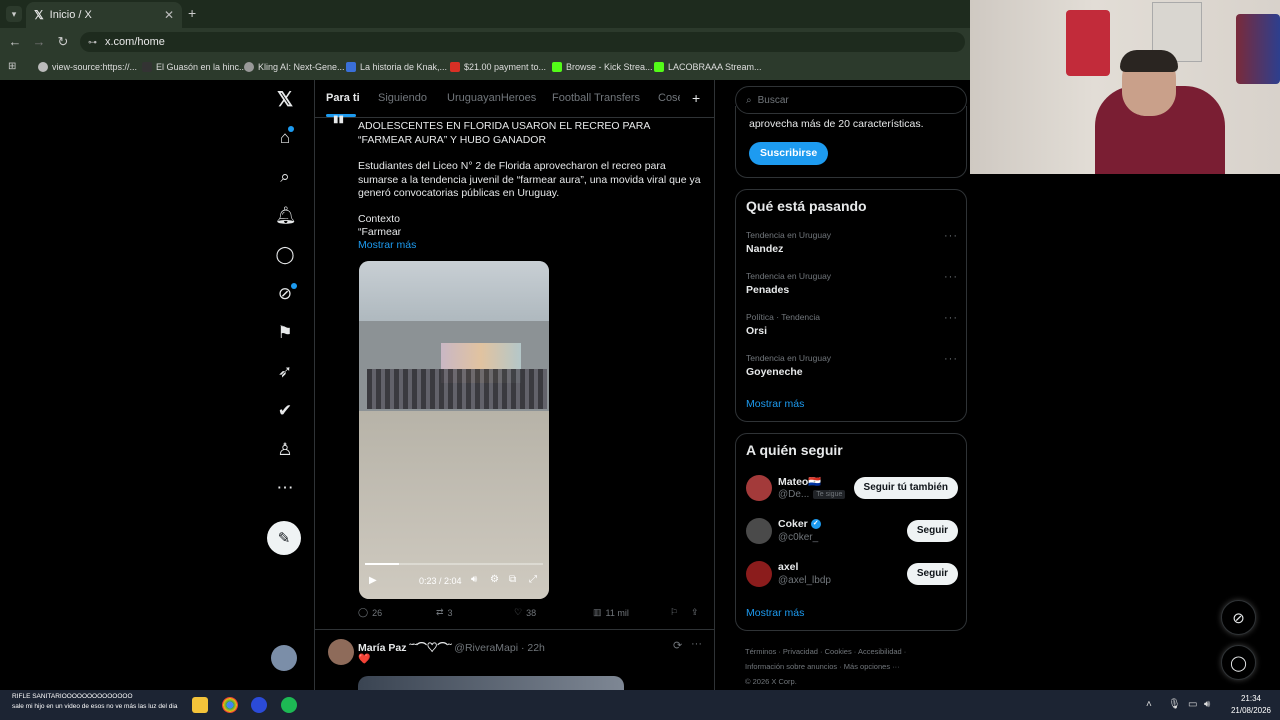  I want to click on author-name: María Paz ˜˜⌒♡⌒˜, so click(404, 648).